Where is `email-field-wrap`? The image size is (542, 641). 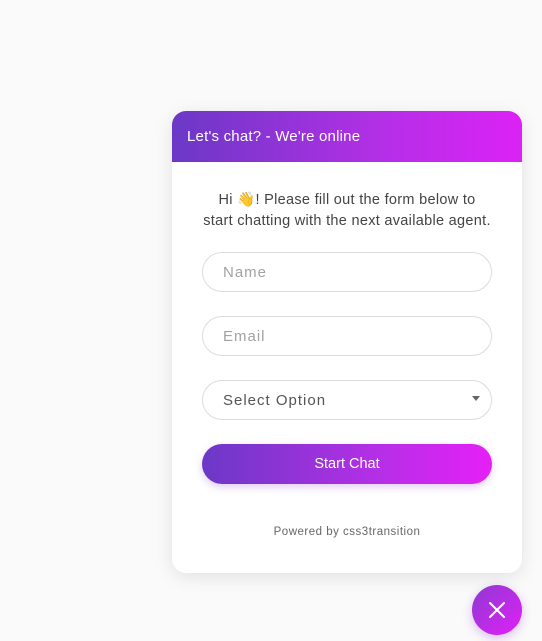
email-field-wrap is located at coordinates (347, 336).